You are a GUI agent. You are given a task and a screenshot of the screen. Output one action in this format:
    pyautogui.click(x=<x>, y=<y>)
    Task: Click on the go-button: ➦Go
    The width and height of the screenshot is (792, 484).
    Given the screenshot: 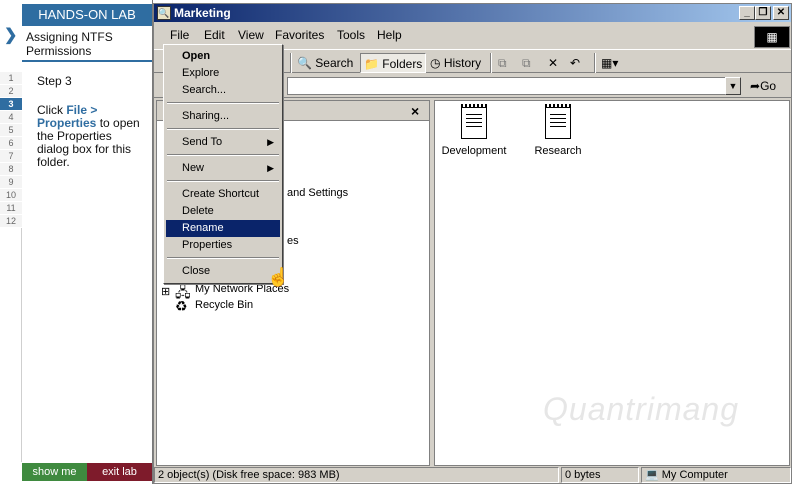 What is the action you would take?
    pyautogui.click(x=770, y=86)
    